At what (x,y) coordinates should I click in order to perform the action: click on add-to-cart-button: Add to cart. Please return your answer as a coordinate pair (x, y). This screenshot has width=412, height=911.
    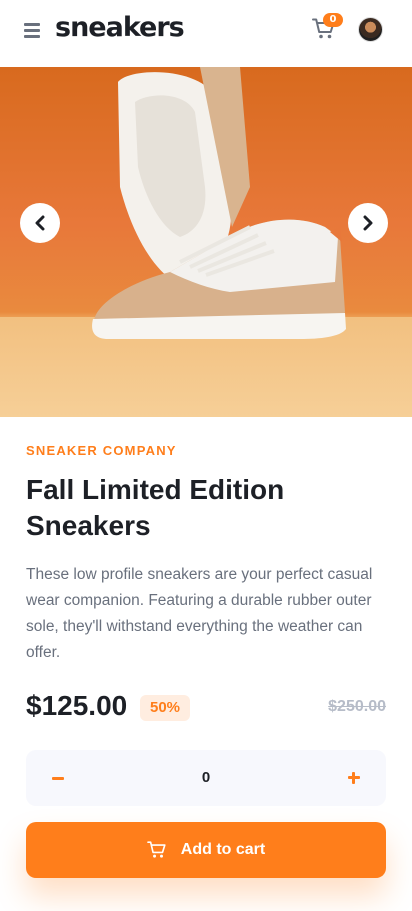
    Looking at the image, I should click on (206, 850).